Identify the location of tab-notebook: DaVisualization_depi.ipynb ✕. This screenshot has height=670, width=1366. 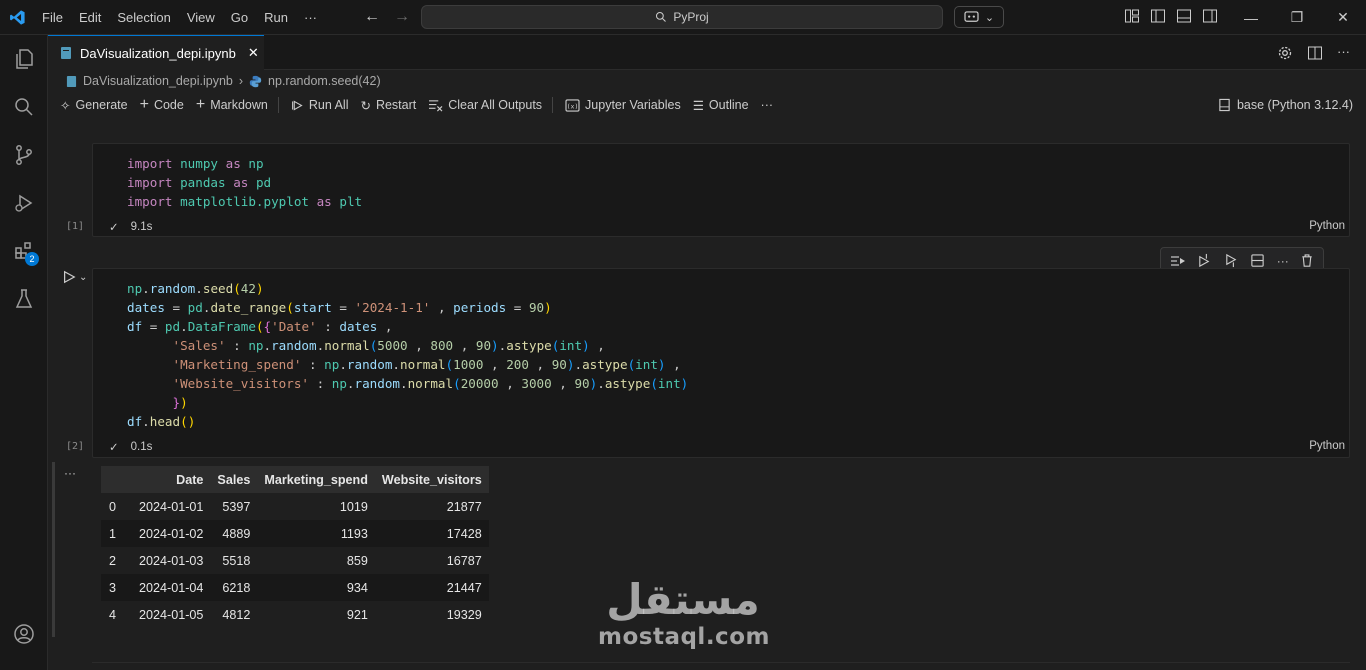
(156, 52).